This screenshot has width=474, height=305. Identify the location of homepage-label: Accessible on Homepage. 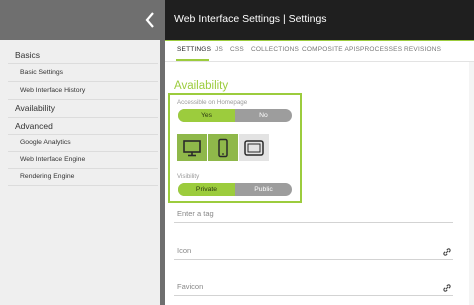
(212, 102).